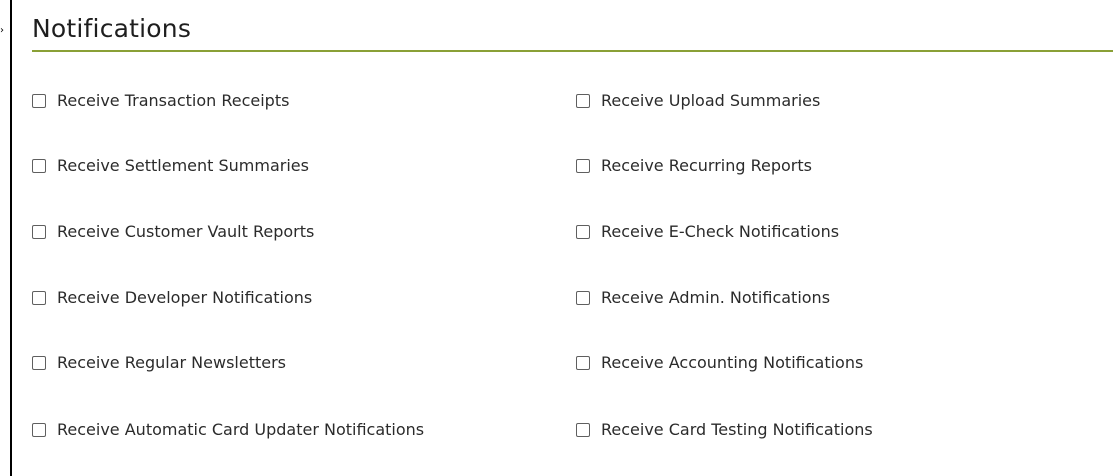  I want to click on option-regular-newsletters: Receive Regular Newsletters, so click(159, 363).